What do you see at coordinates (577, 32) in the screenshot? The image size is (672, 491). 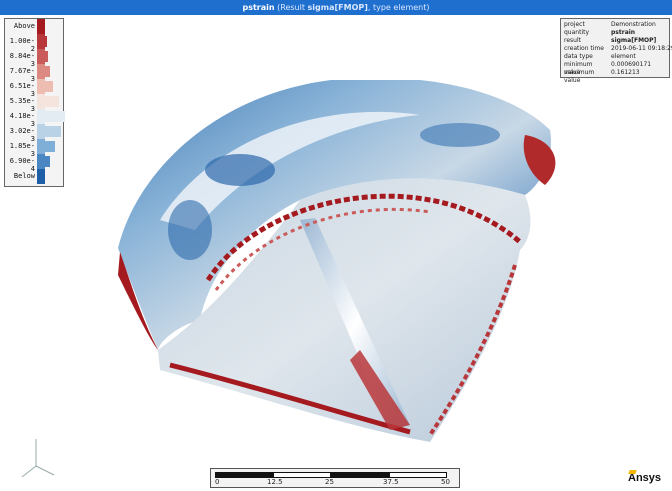 I see `info-key: quantity` at bounding box center [577, 32].